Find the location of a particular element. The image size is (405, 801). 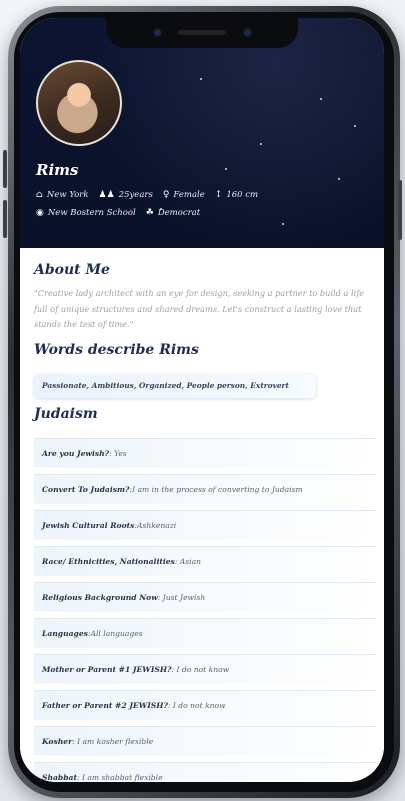

answer-value: :Ashkenazi is located at coordinates (155, 525).